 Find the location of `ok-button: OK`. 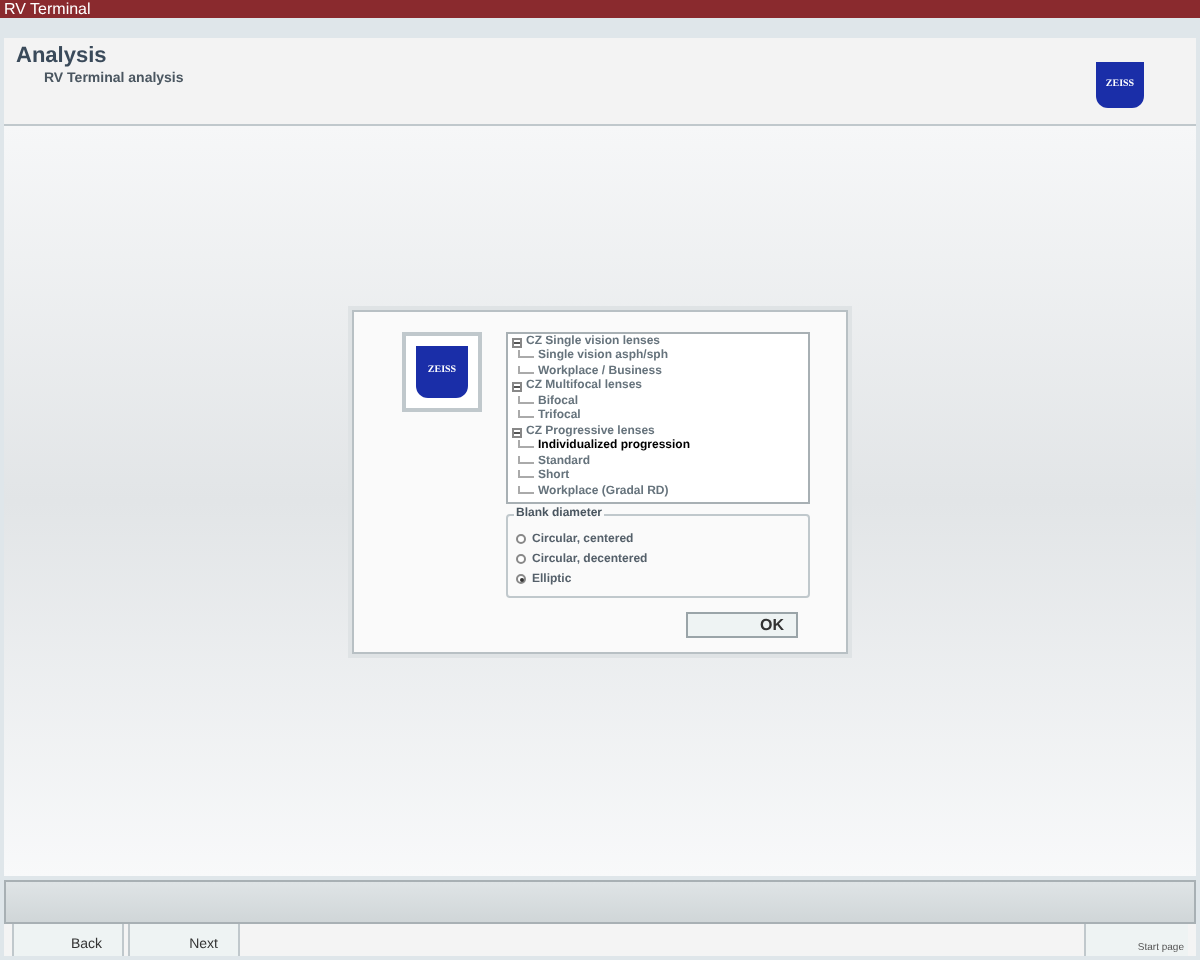

ok-button: OK is located at coordinates (742, 624).